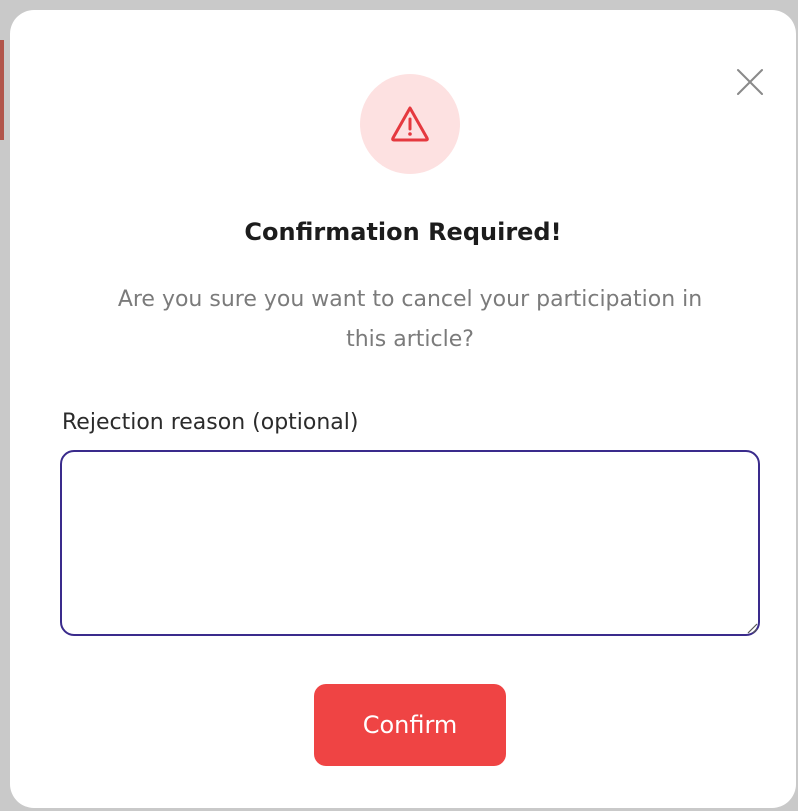 The height and width of the screenshot is (811, 798). What do you see at coordinates (210, 422) in the screenshot?
I see `rejection-reason-label: Rejection reason (optional)` at bounding box center [210, 422].